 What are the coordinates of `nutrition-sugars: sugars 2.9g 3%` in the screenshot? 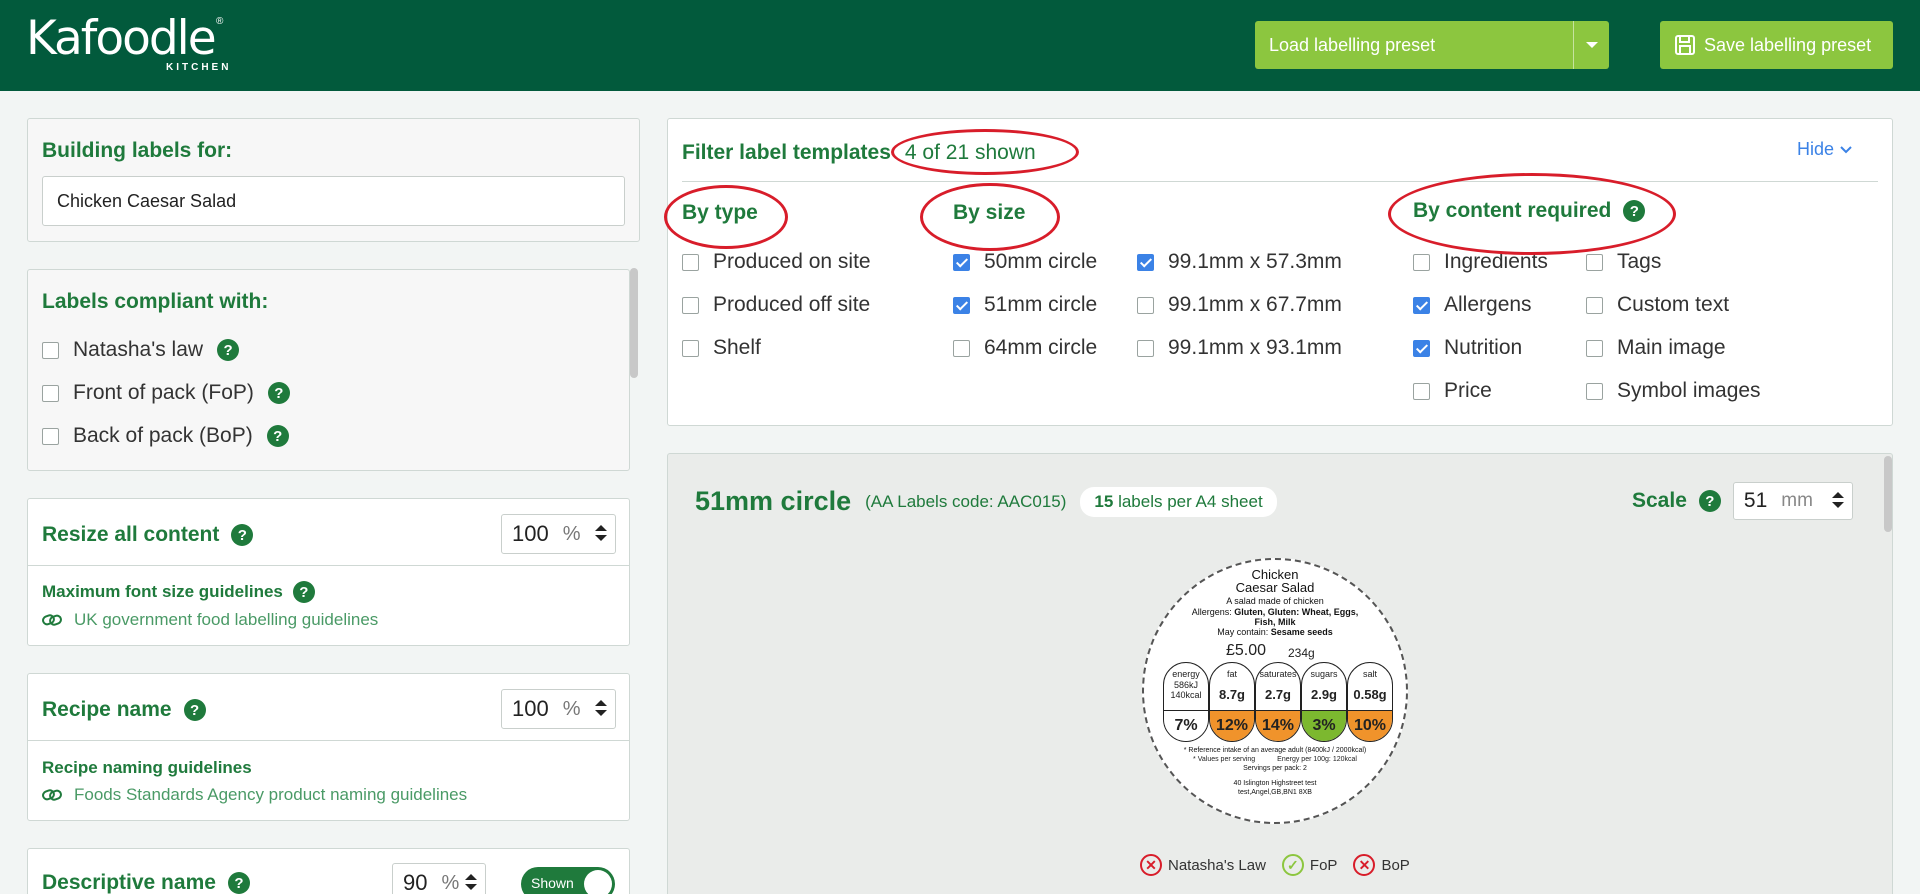 It's located at (1324, 702).